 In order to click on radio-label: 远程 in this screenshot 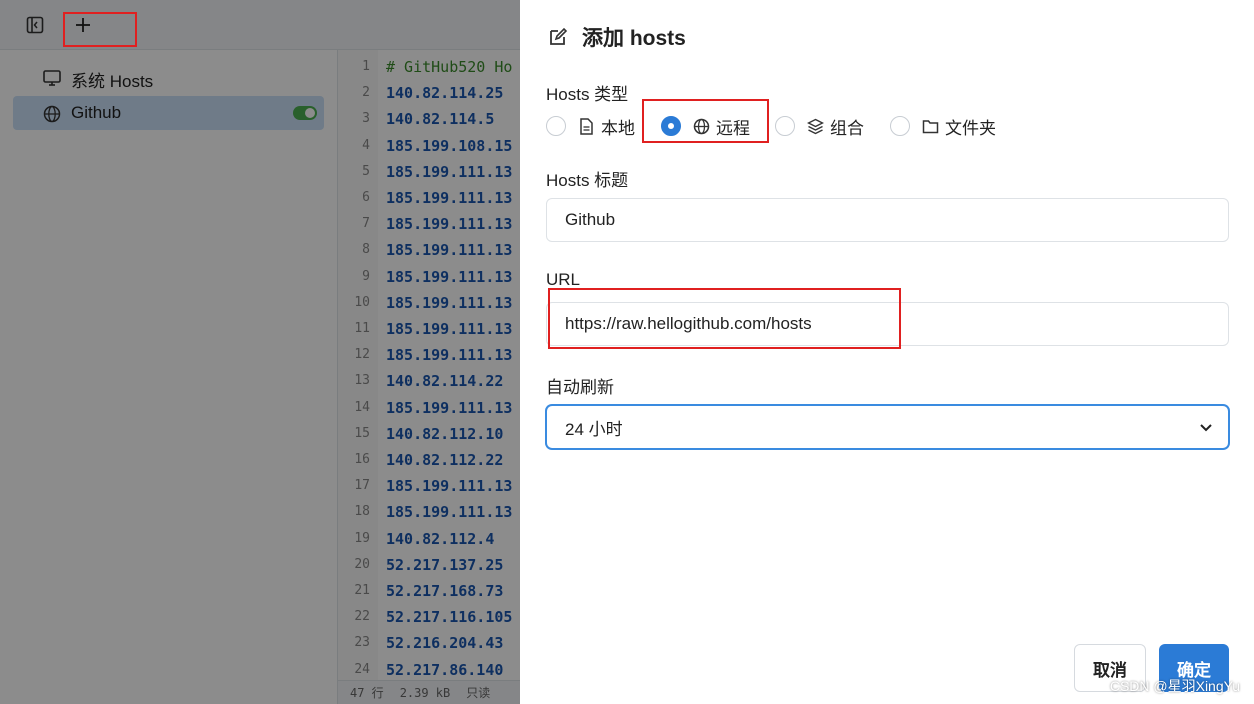, I will do `click(733, 128)`.